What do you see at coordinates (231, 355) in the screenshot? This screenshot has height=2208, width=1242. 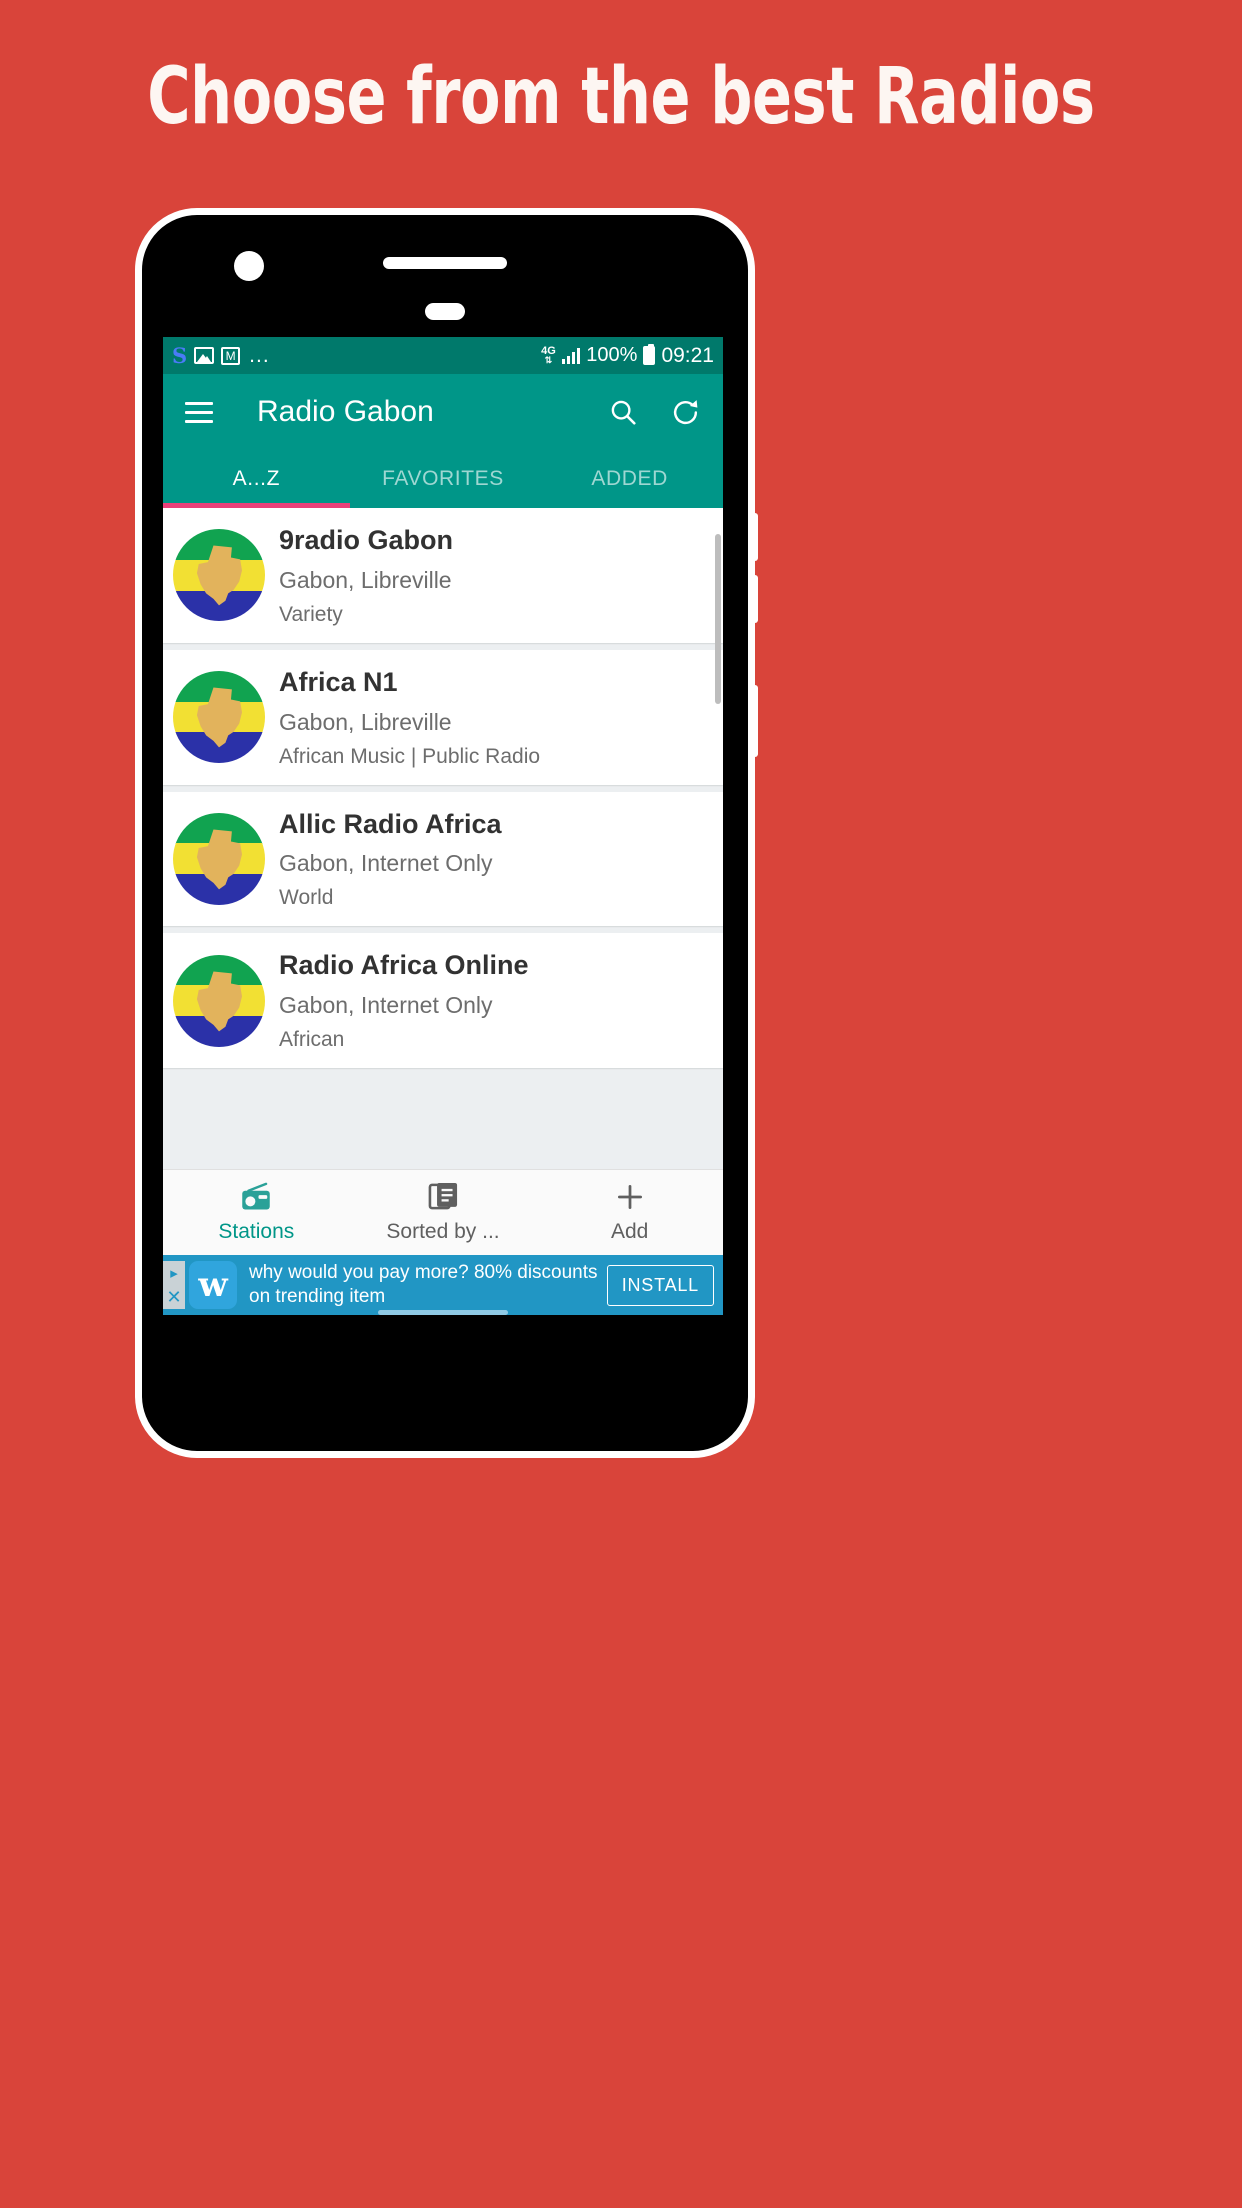 I see `gmail-icon: M` at bounding box center [231, 355].